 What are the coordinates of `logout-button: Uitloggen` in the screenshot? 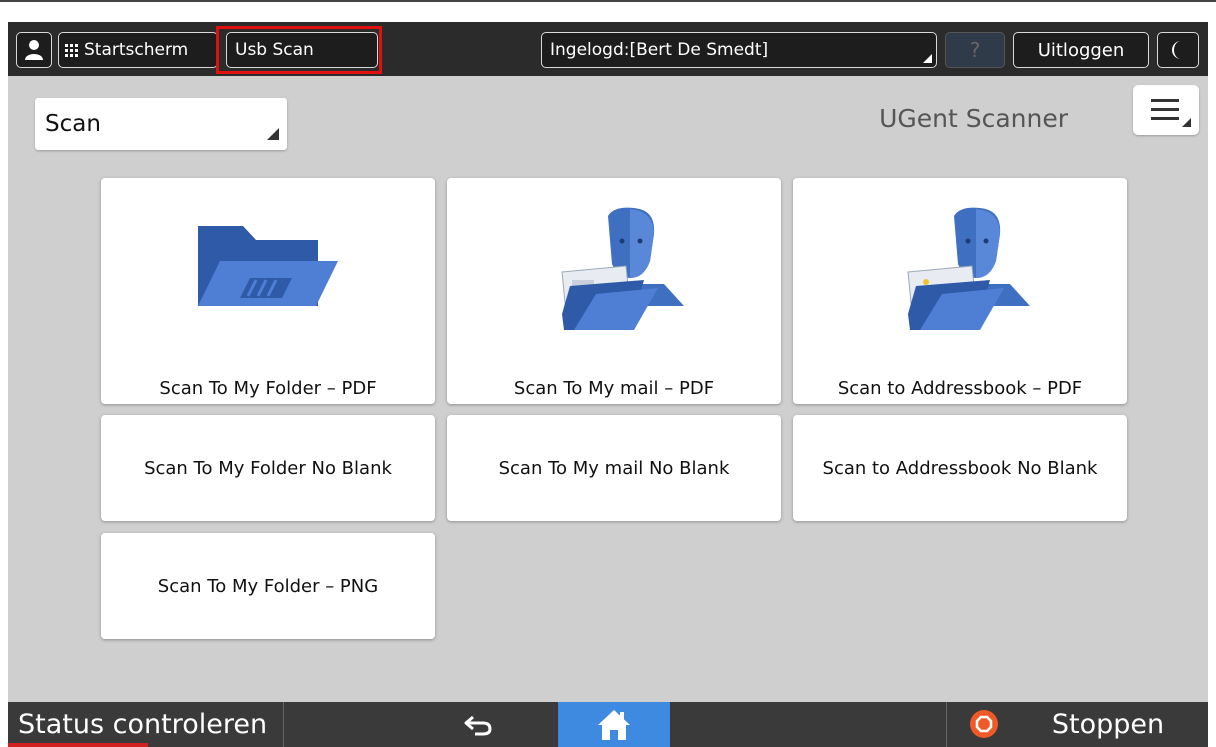 It's located at (1081, 50).